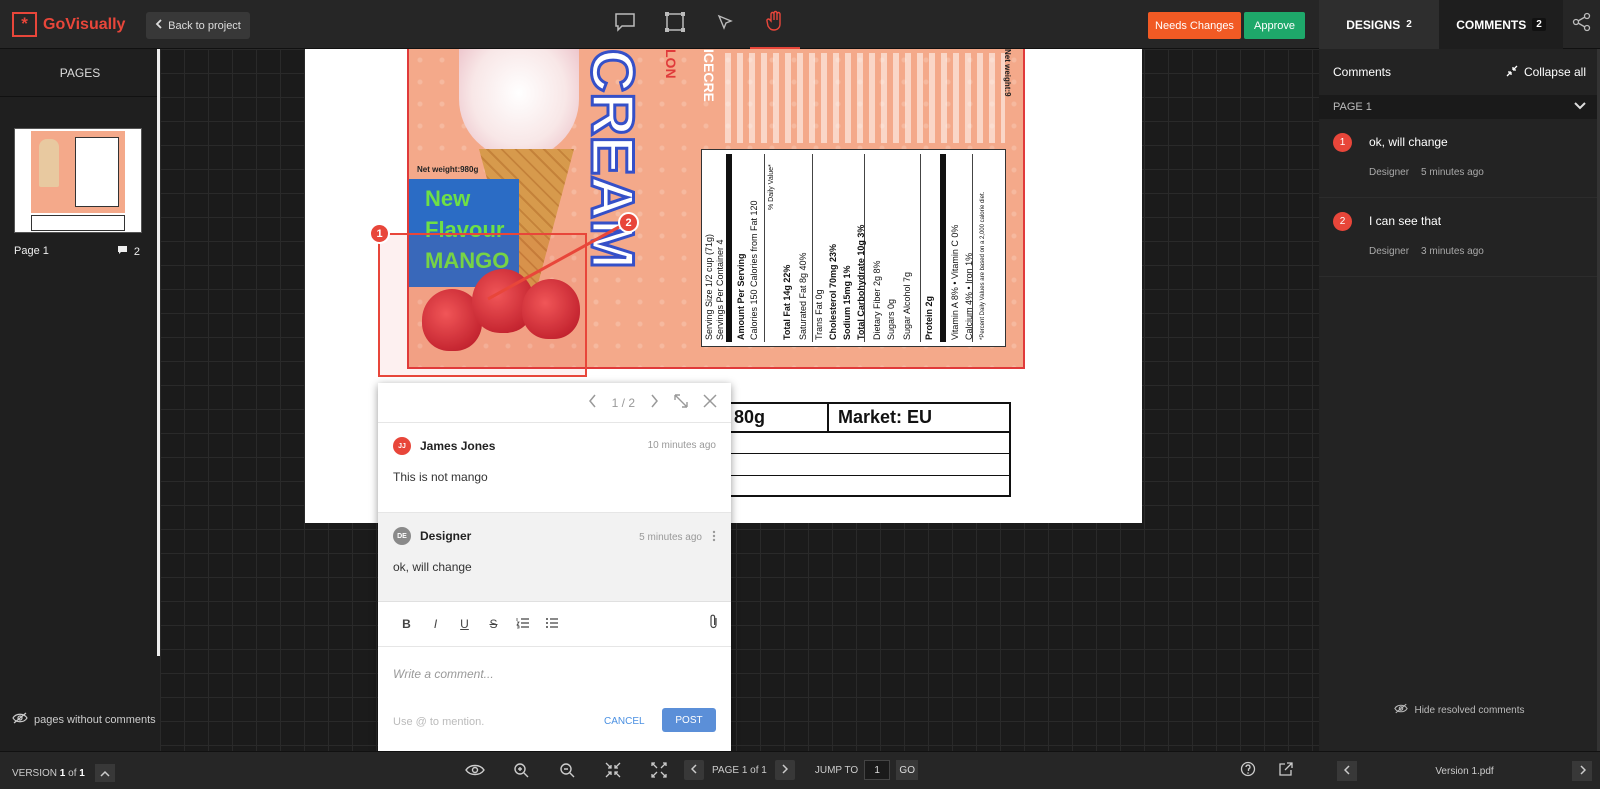  I want to click on comment-list-item: 1 ok, will change Designer 5 minutes ago, so click(1459, 158).